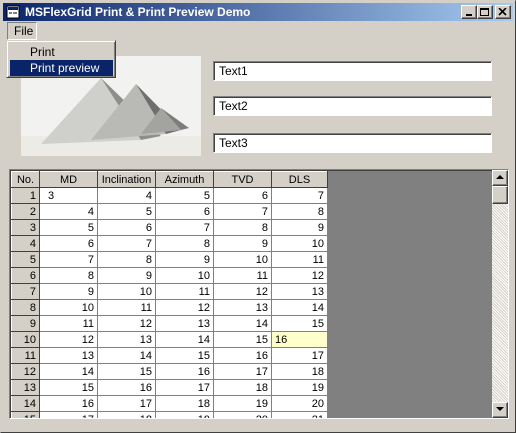 The image size is (516, 433). I want to click on cell-md: 15, so click(68, 387).